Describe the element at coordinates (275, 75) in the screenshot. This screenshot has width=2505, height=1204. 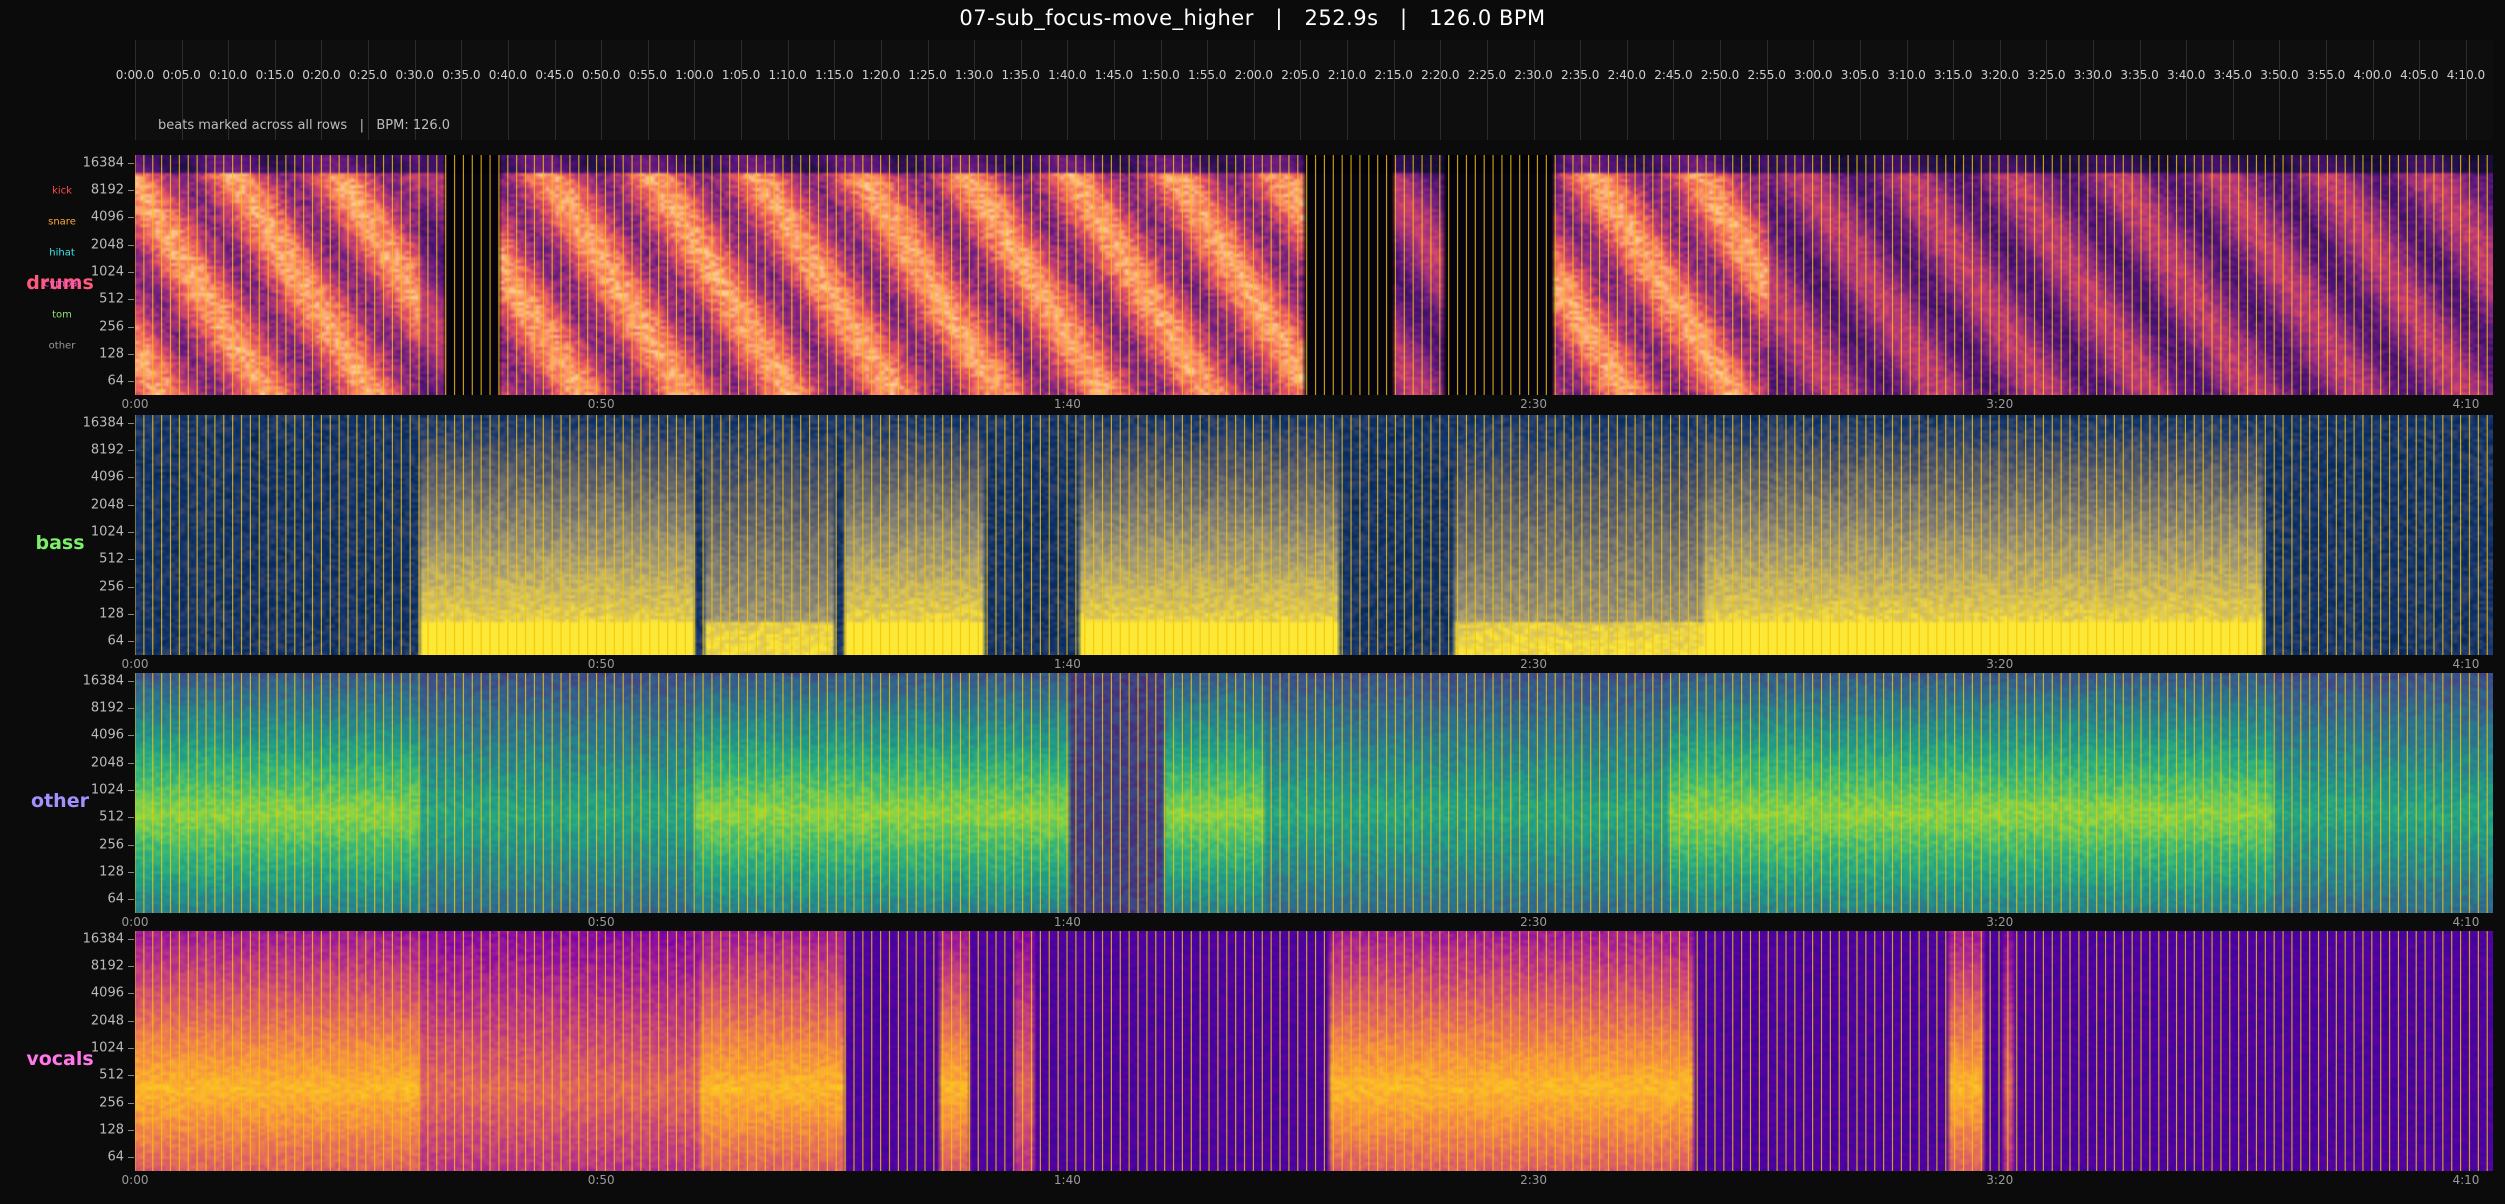
I see `timeline-label: 0:15.0` at that location.